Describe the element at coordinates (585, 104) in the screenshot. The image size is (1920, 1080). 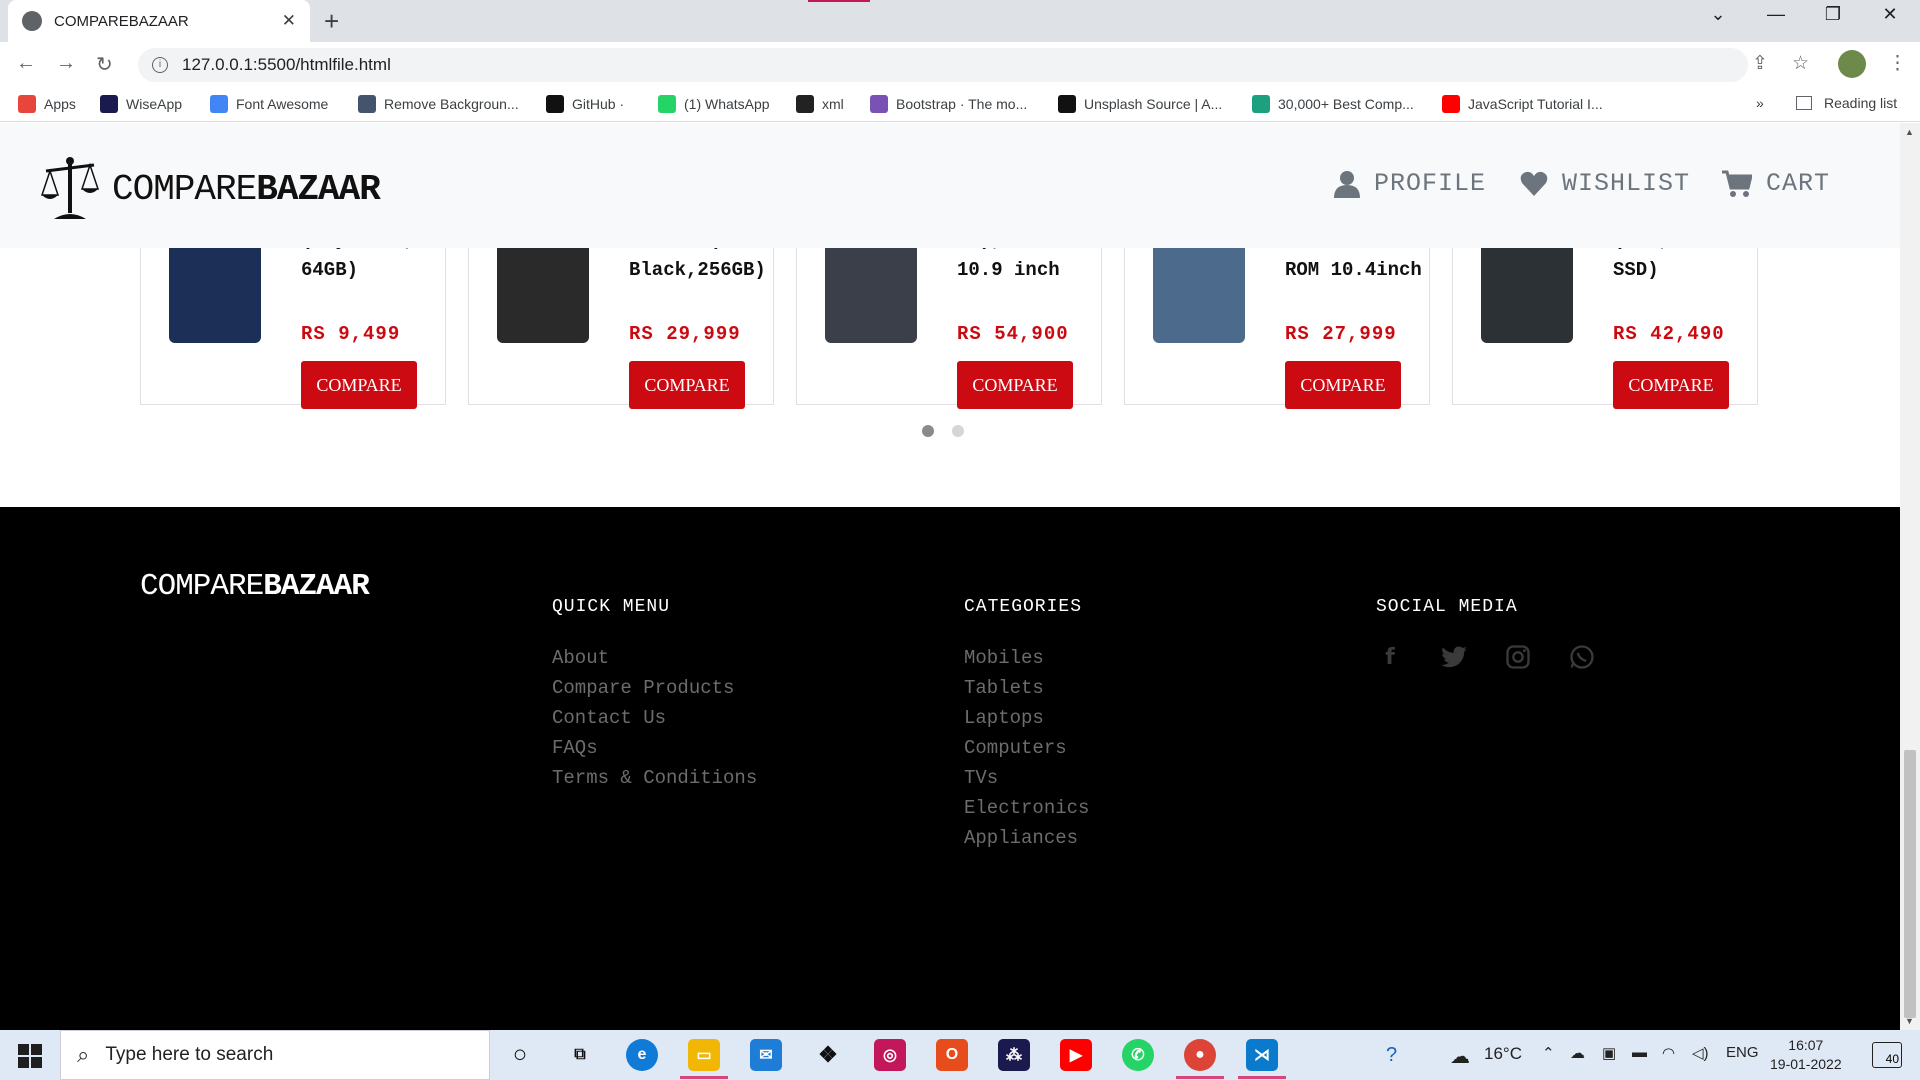
I see `bookmark-item: GitHub ·` at that location.